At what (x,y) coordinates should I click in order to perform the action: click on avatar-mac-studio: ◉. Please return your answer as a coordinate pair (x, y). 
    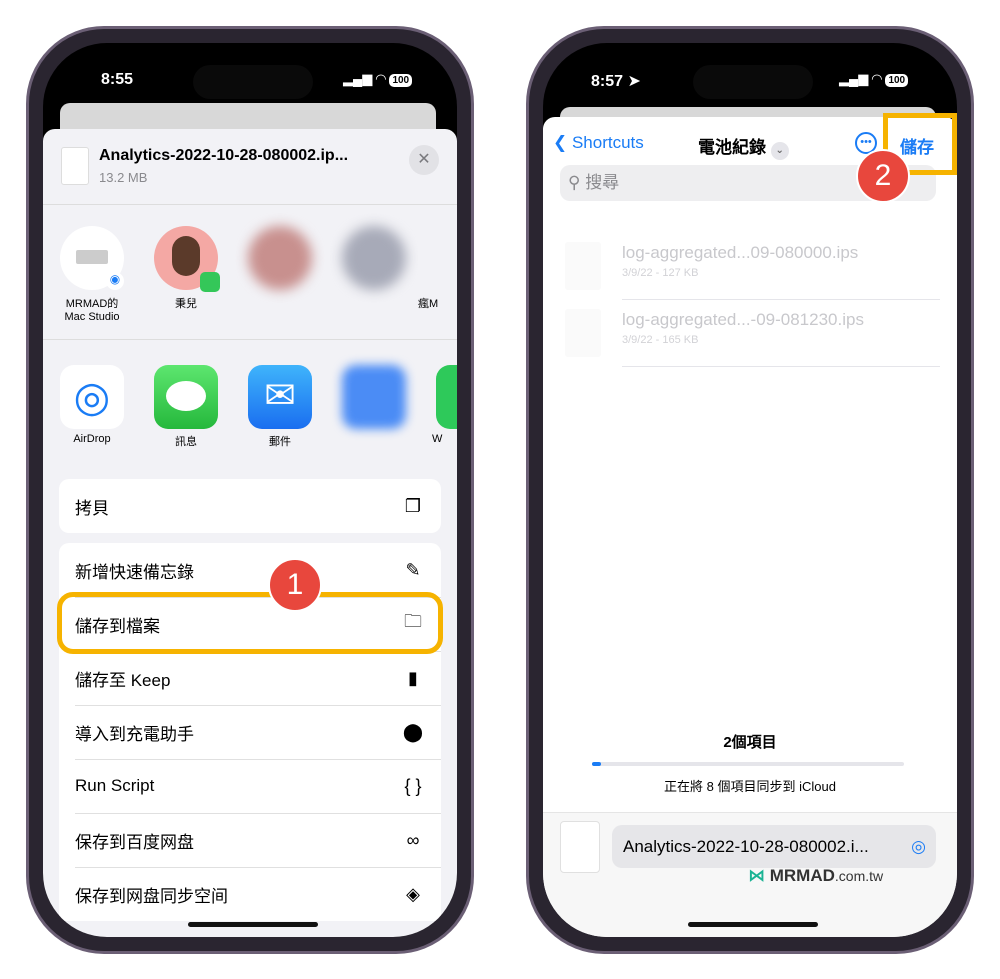
    Looking at the image, I should click on (92, 258).